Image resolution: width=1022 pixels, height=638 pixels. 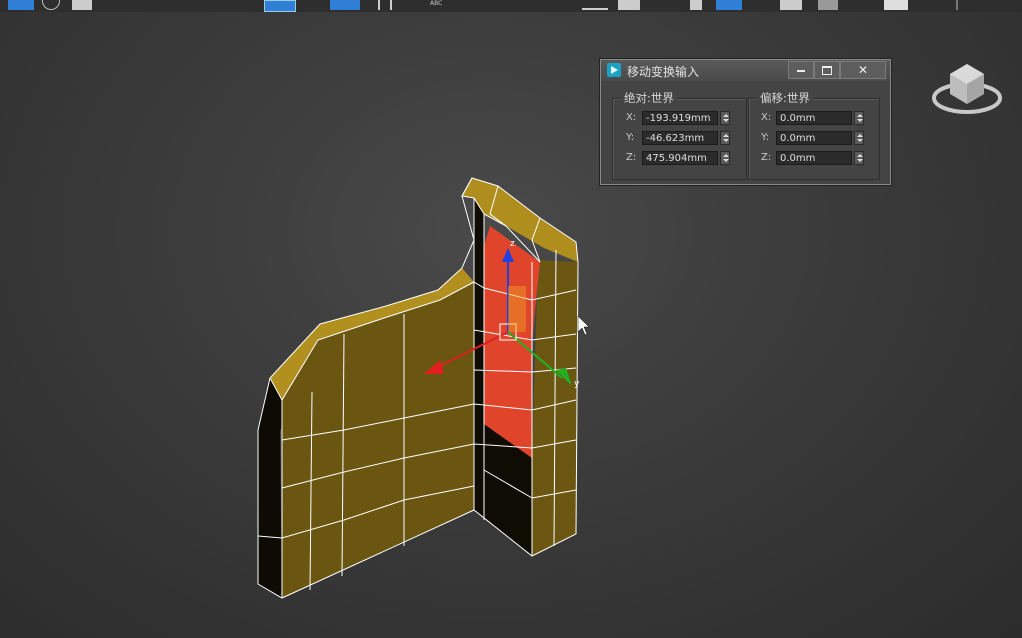 I want to click on absolute-group-title: 绝对:世界, so click(x=649, y=98).